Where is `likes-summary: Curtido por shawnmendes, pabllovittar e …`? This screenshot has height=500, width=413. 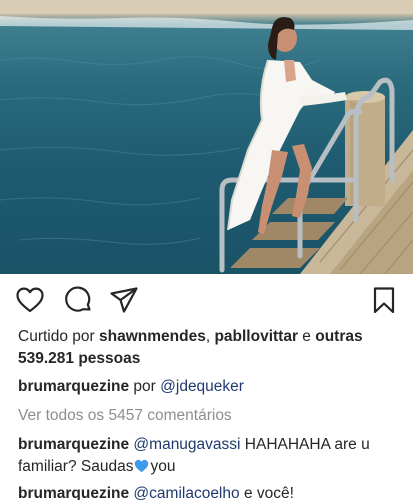 likes-summary: Curtido por shawnmendes, pabllovittar e … is located at coordinates (212, 348).